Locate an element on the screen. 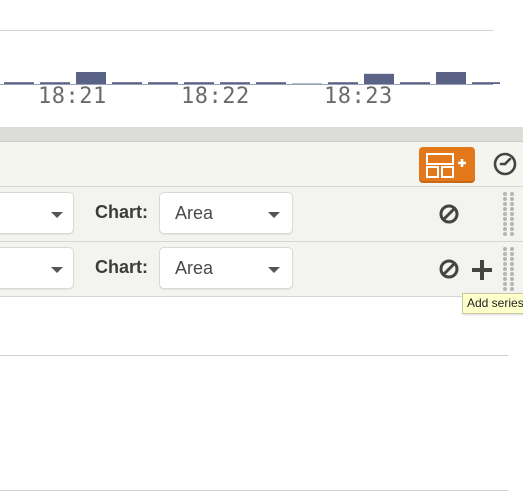 The image size is (523, 492). chart-top-border is located at coordinates (246, 30).